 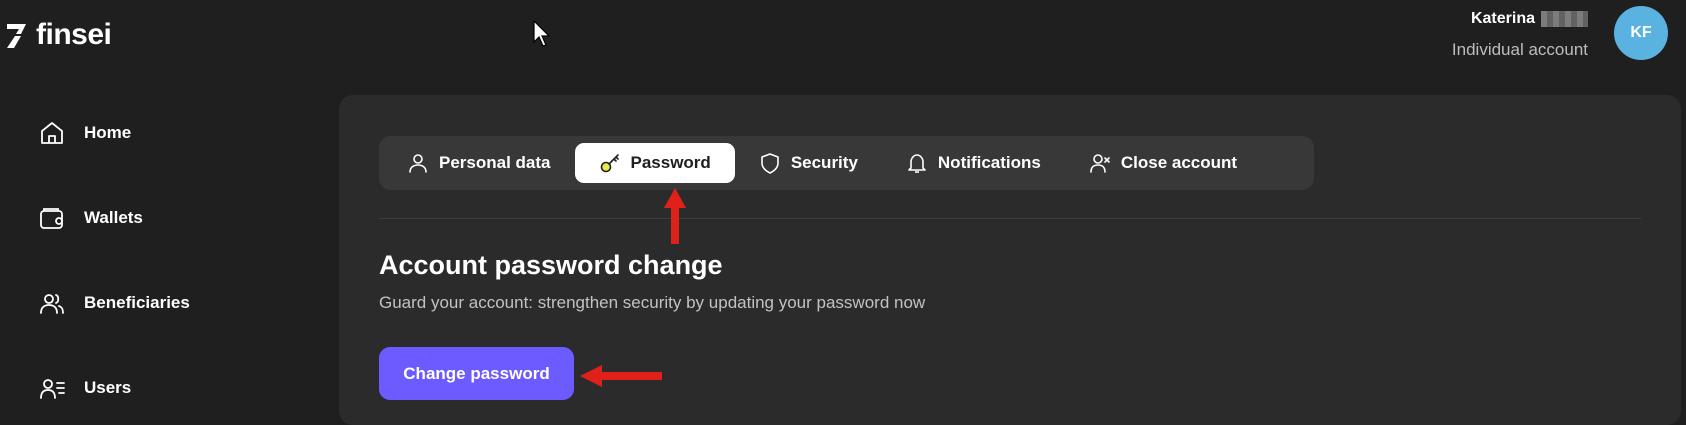 What do you see at coordinates (113, 217) in the screenshot?
I see `sidebar-item-label: Wallets` at bounding box center [113, 217].